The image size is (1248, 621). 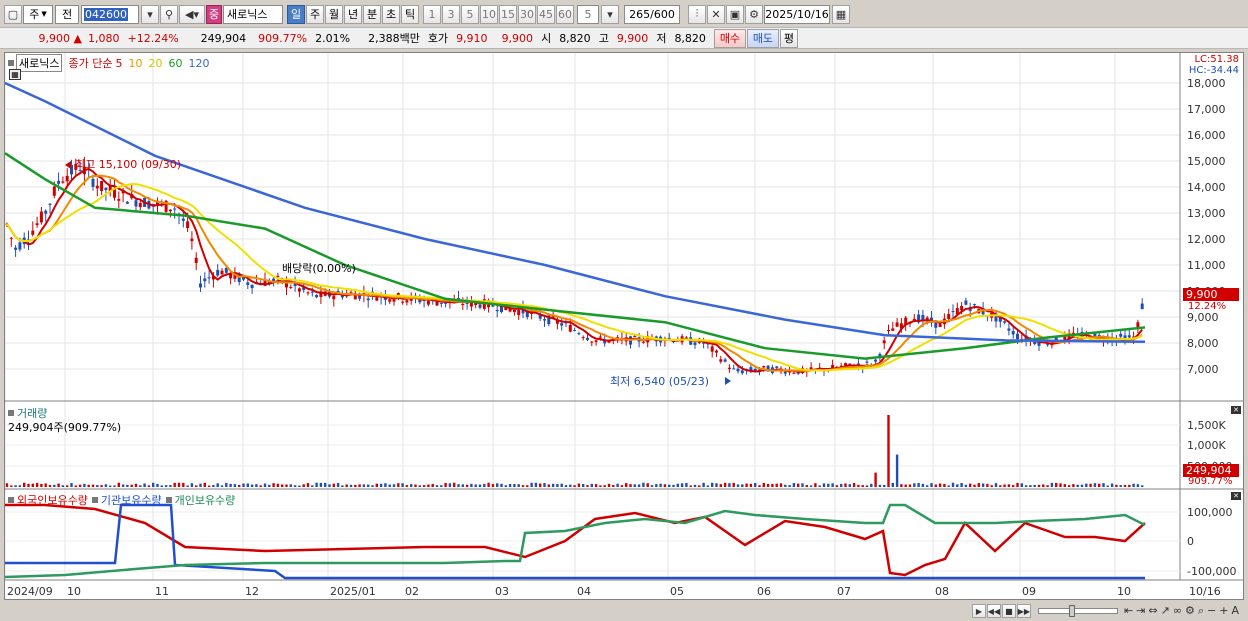 I want to click on count-input: 265/600, so click(x=652, y=14).